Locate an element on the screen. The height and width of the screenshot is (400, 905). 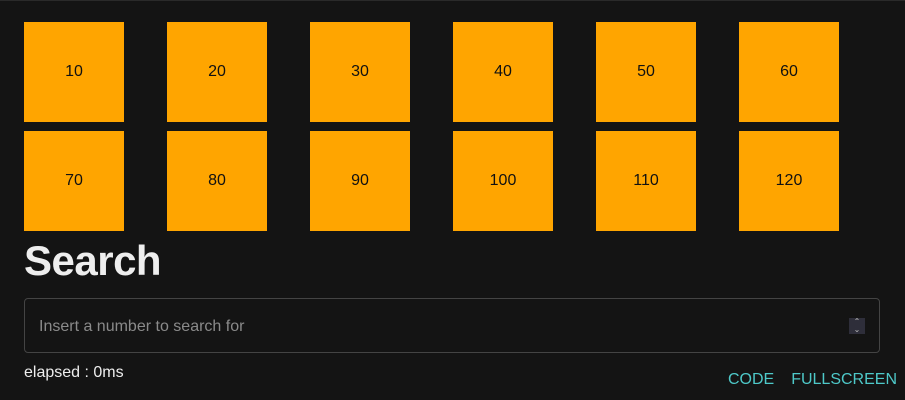
number-box: 40 is located at coordinates (503, 72).